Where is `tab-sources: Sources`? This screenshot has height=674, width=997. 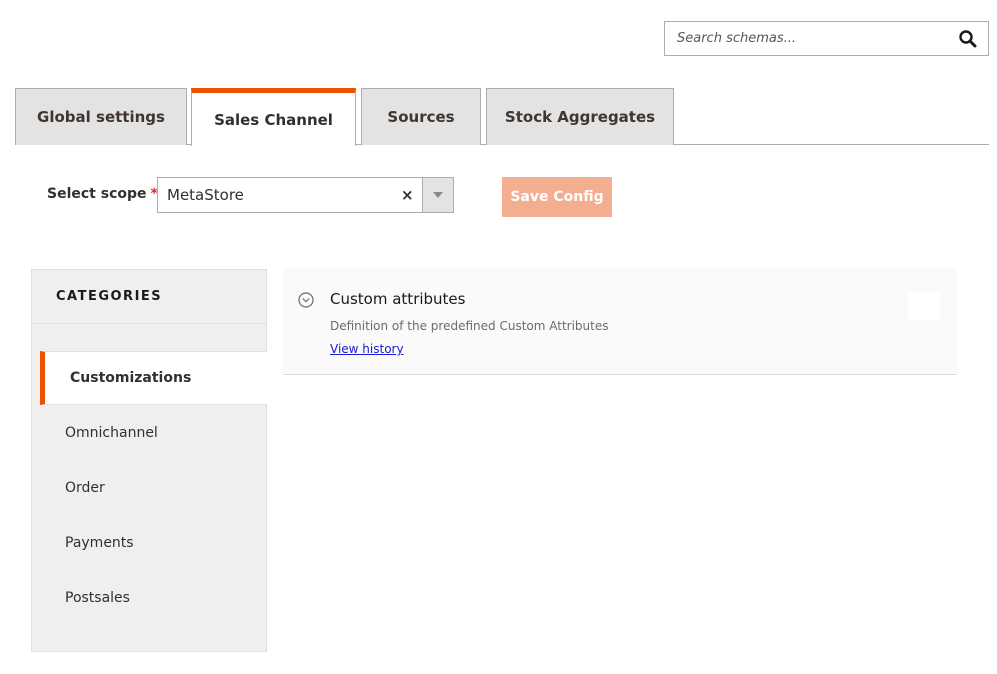 tab-sources: Sources is located at coordinates (421, 116).